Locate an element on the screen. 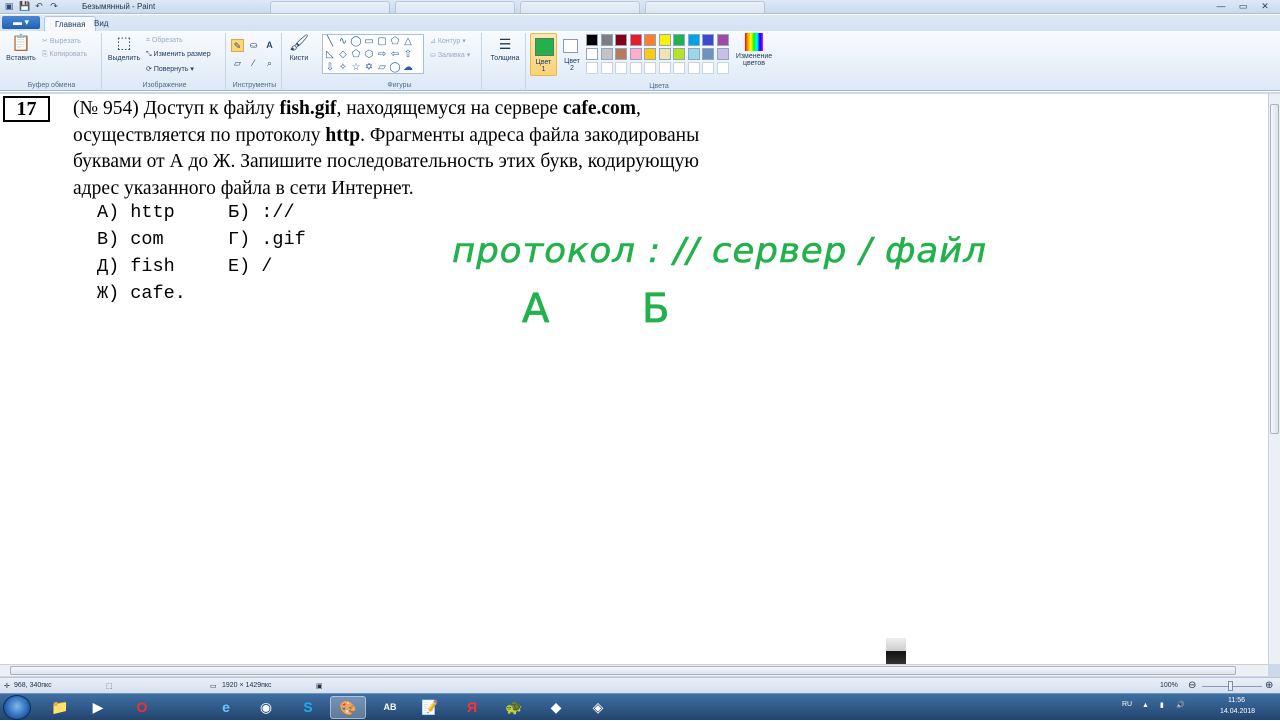  undo-icon: ↶ is located at coordinates (39, 6).